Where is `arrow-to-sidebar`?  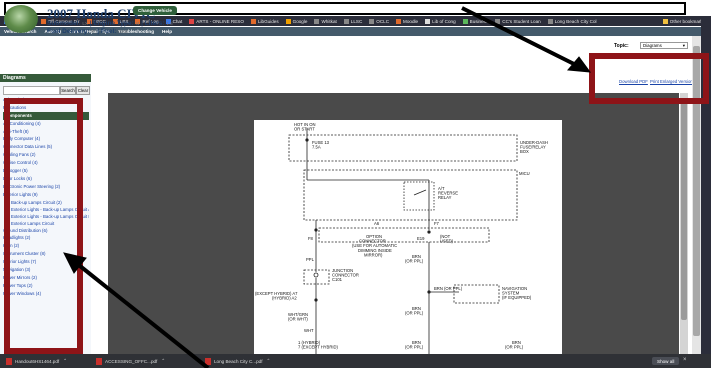
arrow-to-sidebar is located at coordinates (144, 316).